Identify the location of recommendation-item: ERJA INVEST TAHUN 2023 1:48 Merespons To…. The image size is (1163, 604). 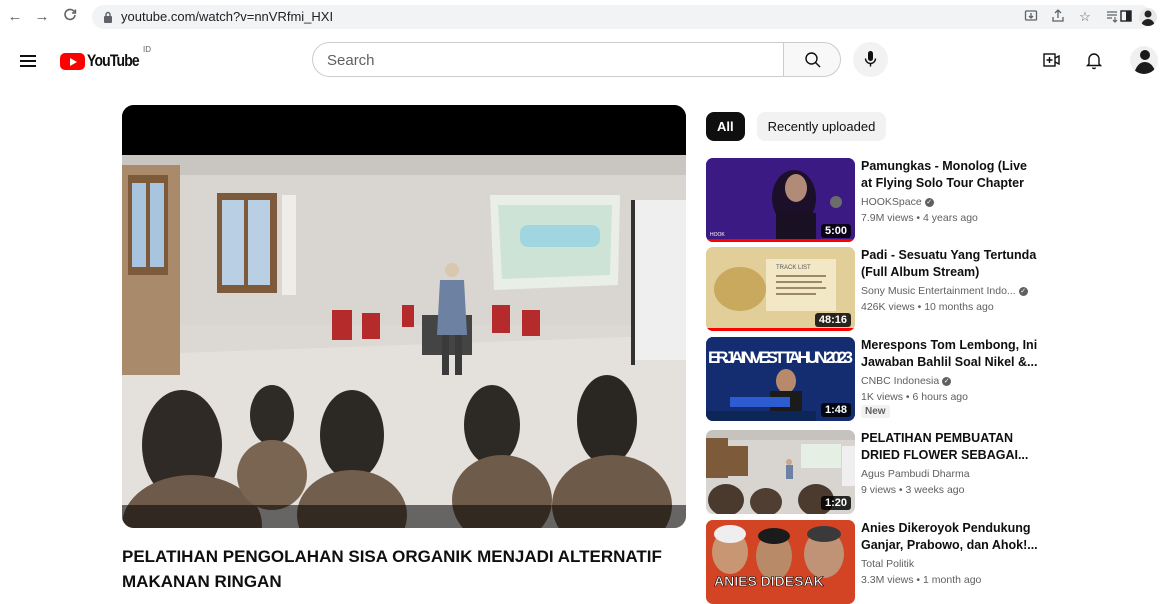
(926, 379).